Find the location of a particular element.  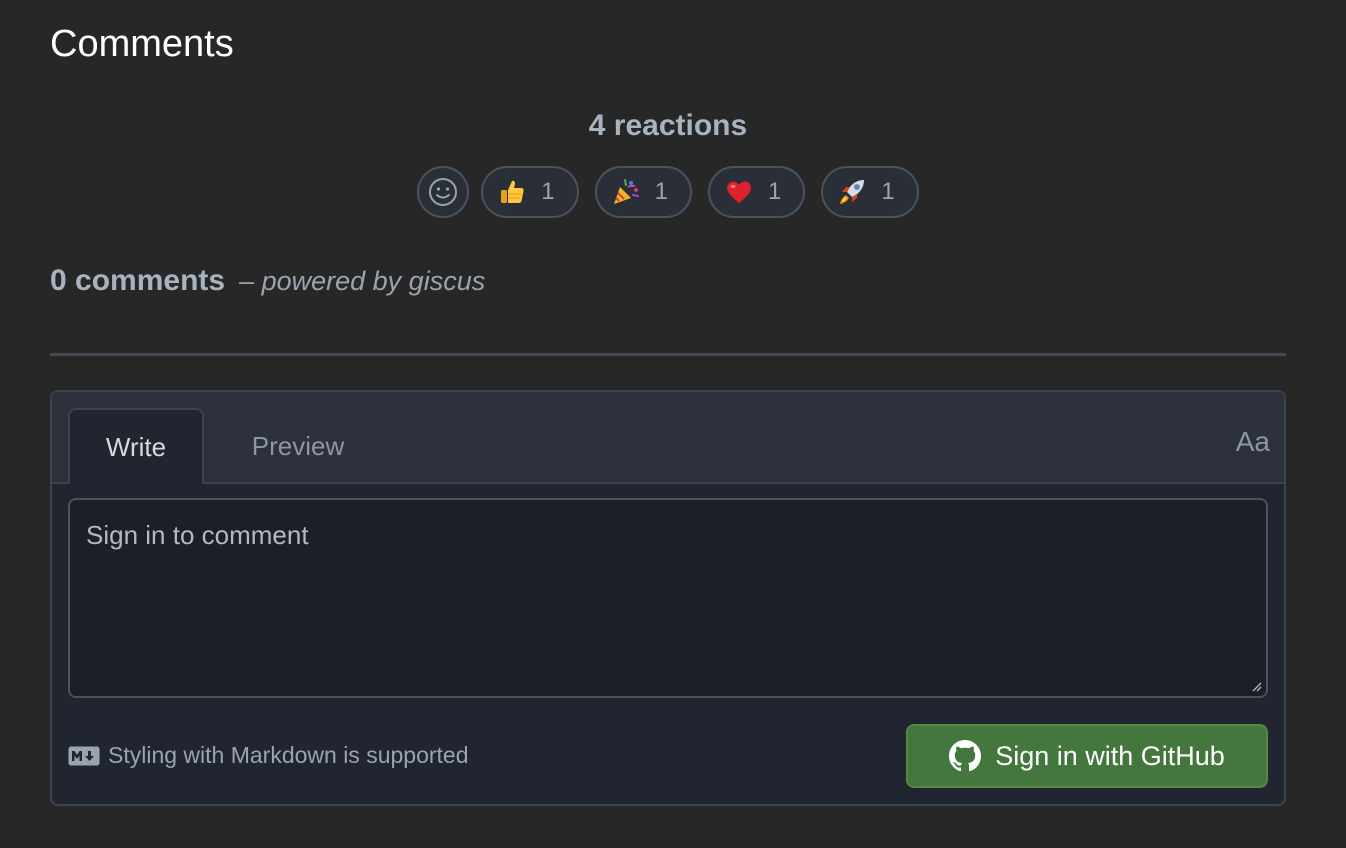

reaction-rocket: 1 is located at coordinates (870, 192).